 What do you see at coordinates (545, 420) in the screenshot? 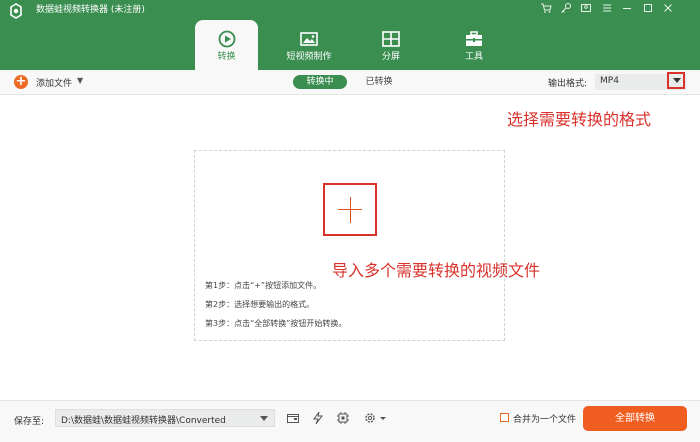
I see `merge-label: 合并为一个文件` at bounding box center [545, 420].